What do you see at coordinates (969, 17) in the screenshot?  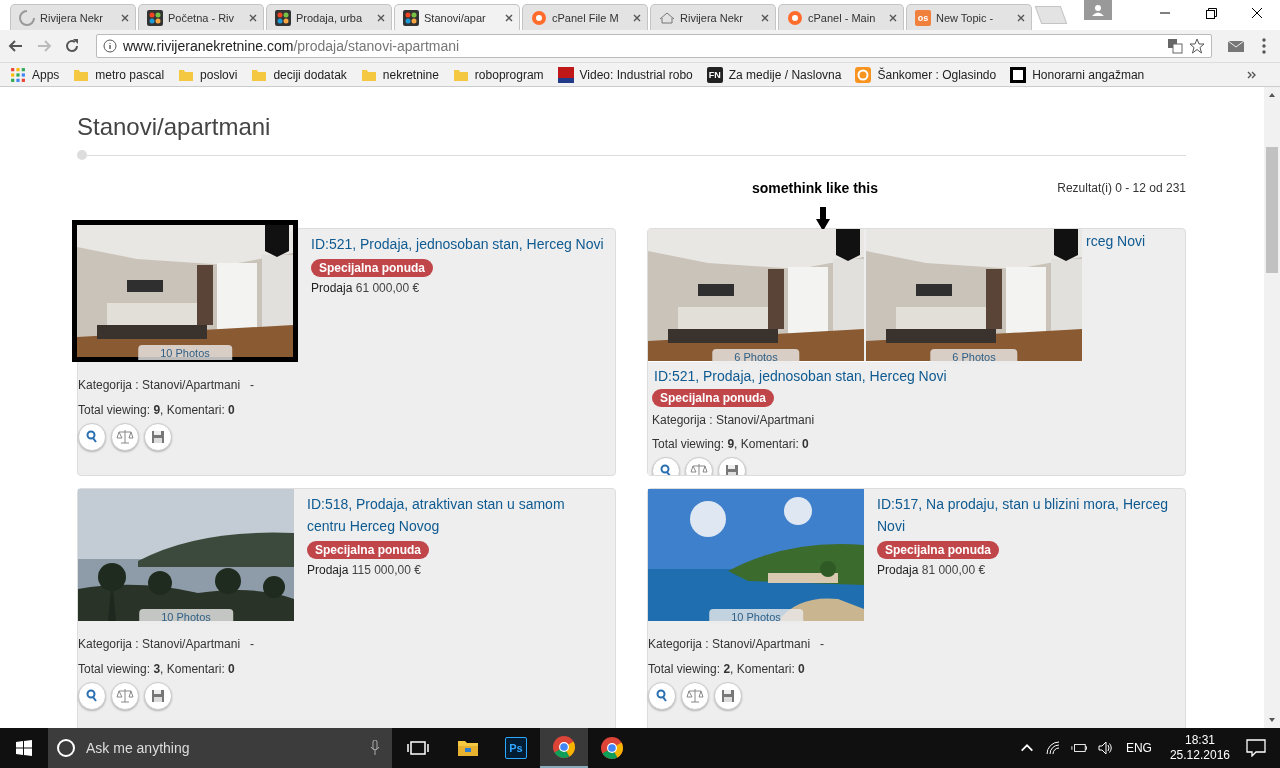 I see `browser-tab: os New Topic -` at bounding box center [969, 17].